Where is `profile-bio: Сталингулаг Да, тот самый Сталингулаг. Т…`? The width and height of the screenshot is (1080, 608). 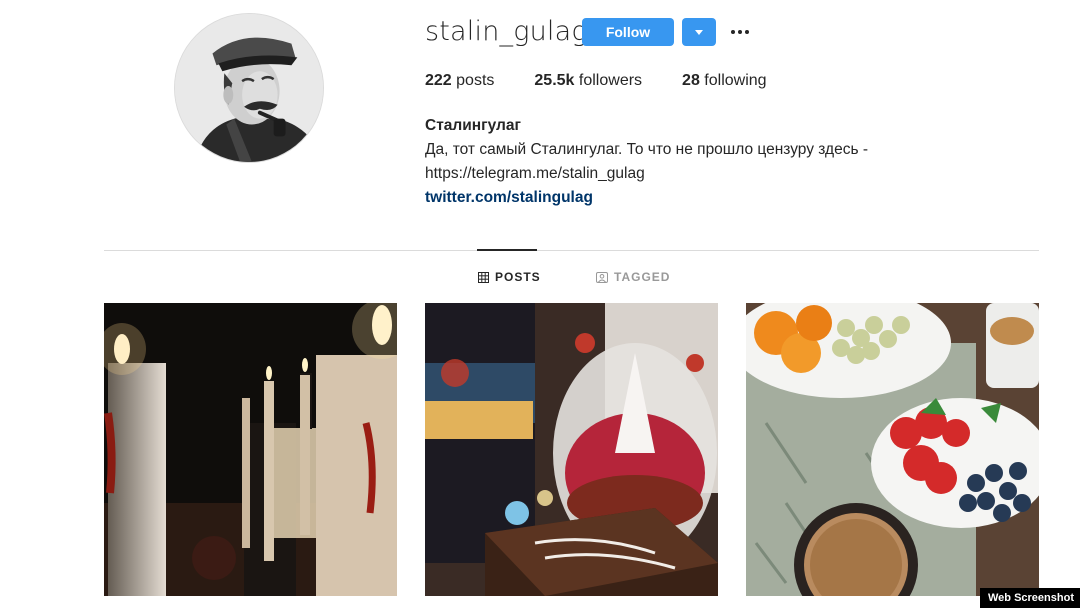
profile-bio: Сталингулаг Да, тот самый Сталингулаг. Т… is located at coordinates (685, 162).